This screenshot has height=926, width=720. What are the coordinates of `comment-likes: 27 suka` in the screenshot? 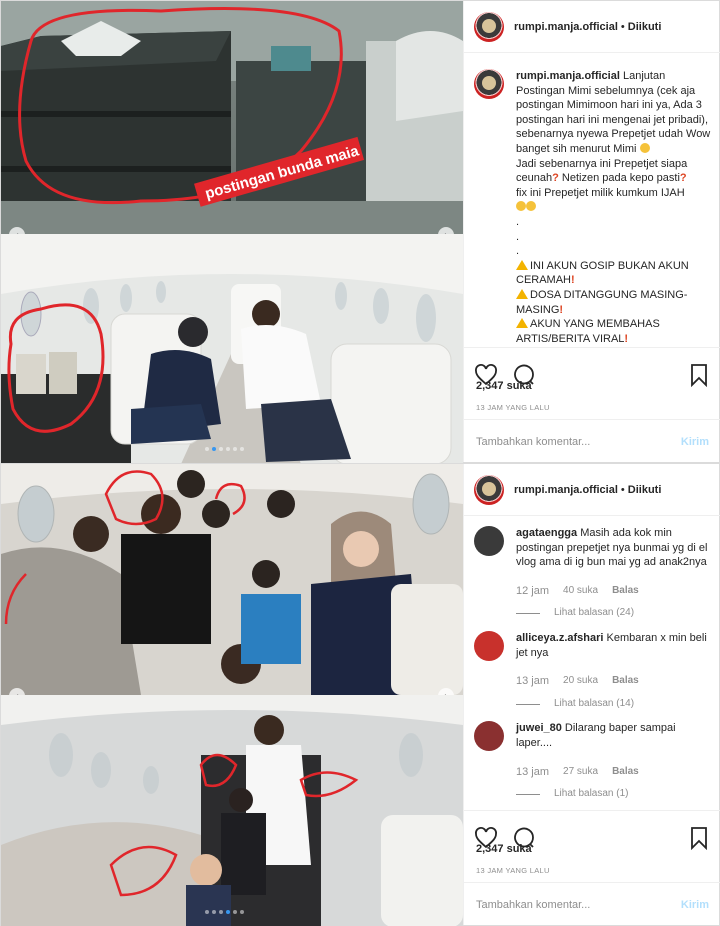 It's located at (580, 772).